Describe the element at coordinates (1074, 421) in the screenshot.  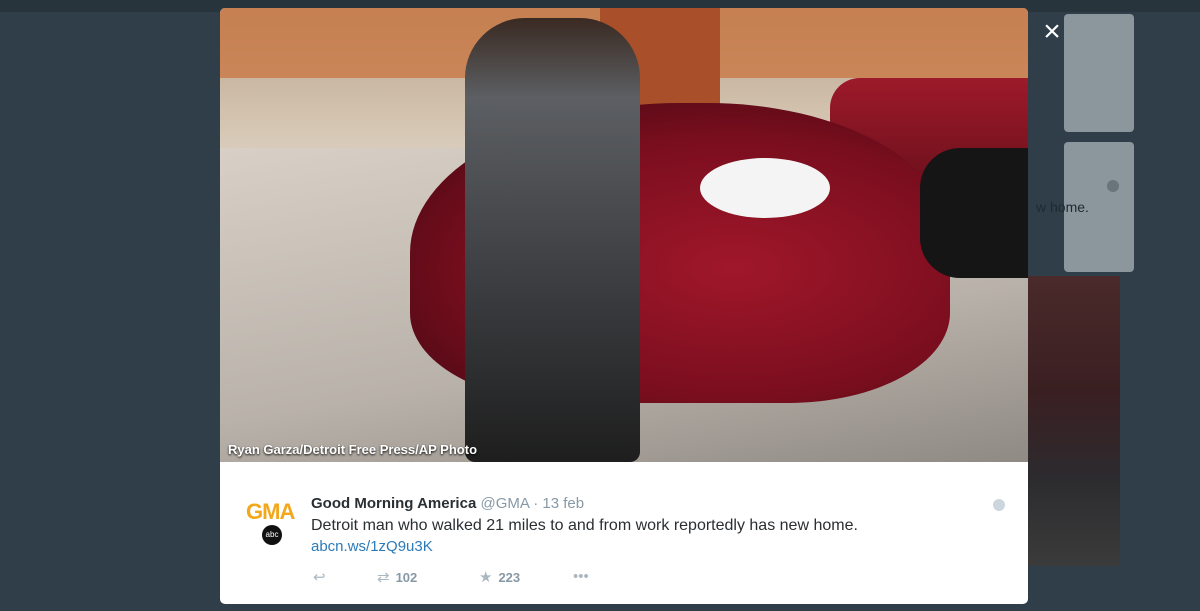
I see `background-photo` at that location.